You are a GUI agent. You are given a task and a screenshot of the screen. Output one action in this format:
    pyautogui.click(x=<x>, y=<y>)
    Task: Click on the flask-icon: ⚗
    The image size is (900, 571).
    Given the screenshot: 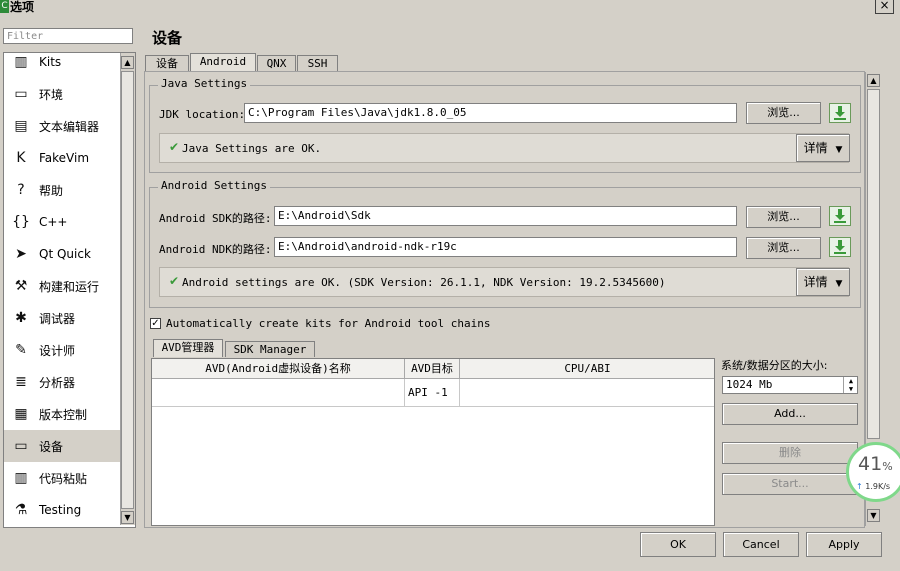 What is the action you would take?
    pyautogui.click(x=21, y=510)
    